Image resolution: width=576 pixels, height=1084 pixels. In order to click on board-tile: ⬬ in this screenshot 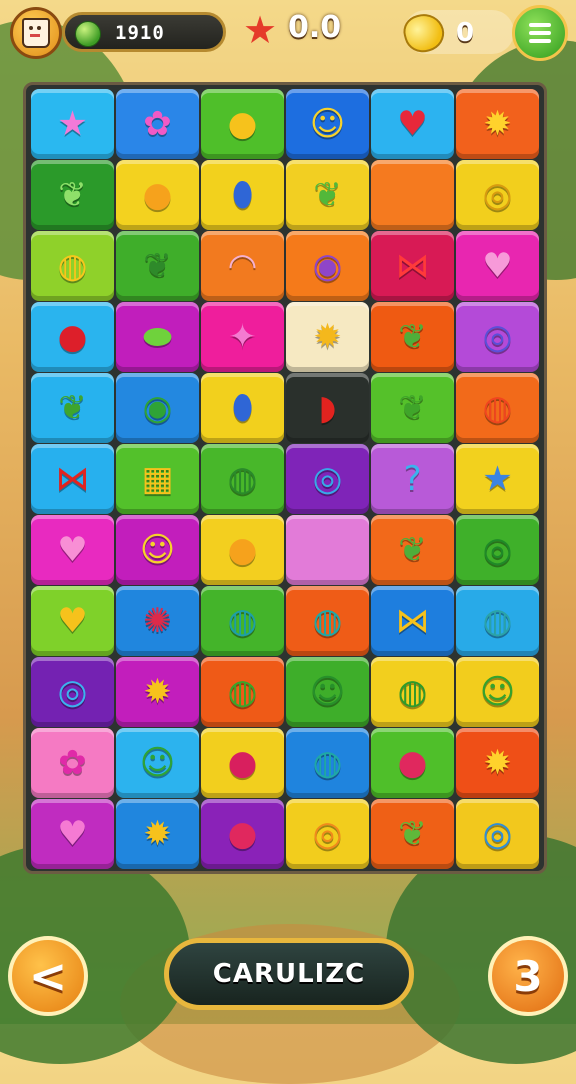, I will do `click(157, 337)`.